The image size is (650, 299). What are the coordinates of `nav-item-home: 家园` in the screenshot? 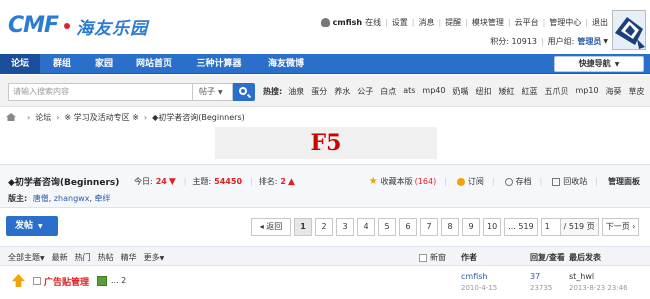 It's located at (104, 64).